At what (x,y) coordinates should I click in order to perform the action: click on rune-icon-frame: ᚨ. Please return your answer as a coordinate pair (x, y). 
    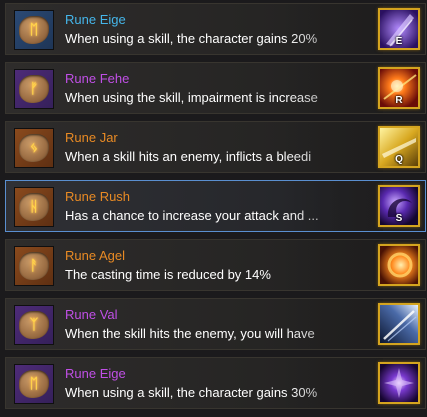
    Looking at the image, I should click on (34, 266).